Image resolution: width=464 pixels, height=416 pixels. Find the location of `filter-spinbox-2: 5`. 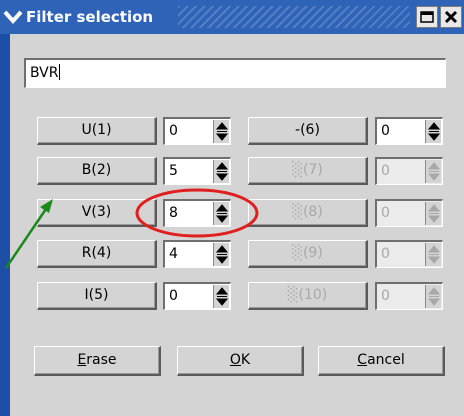

filter-spinbox-2: 5 is located at coordinates (197, 171).